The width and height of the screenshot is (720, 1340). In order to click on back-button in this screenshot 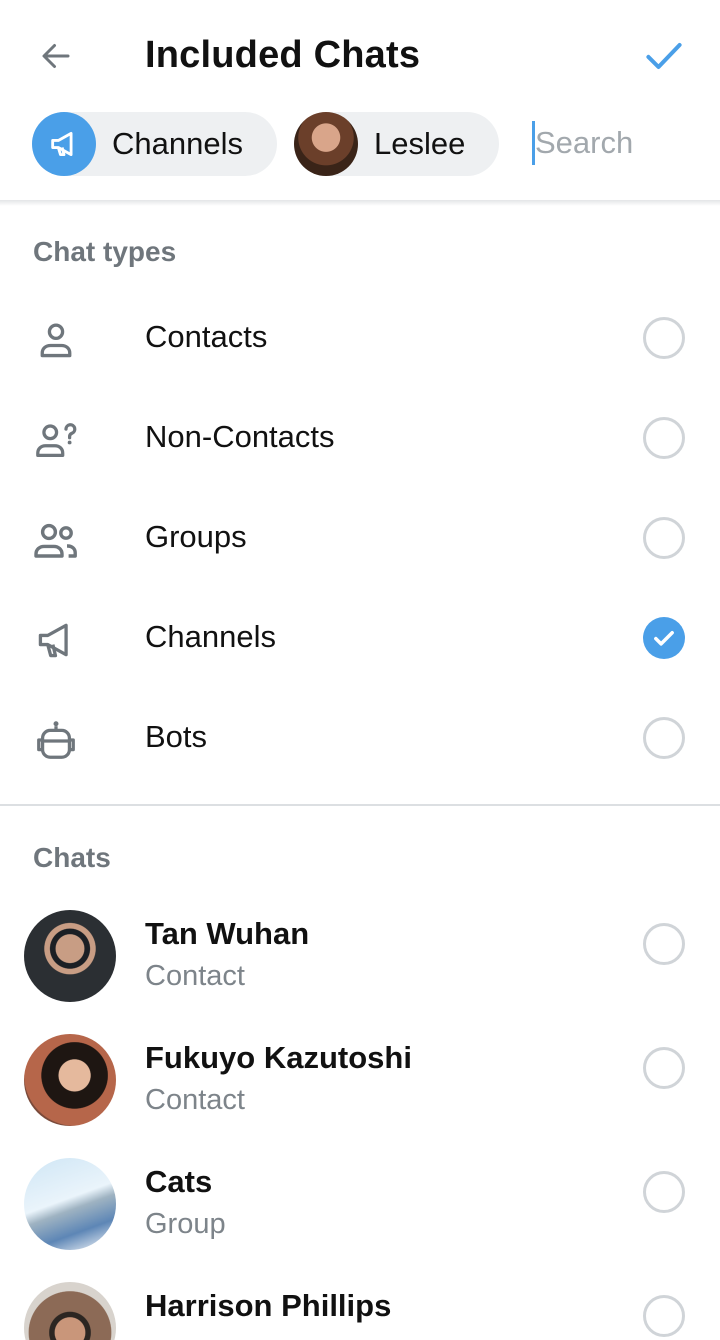, I will do `click(56, 56)`.